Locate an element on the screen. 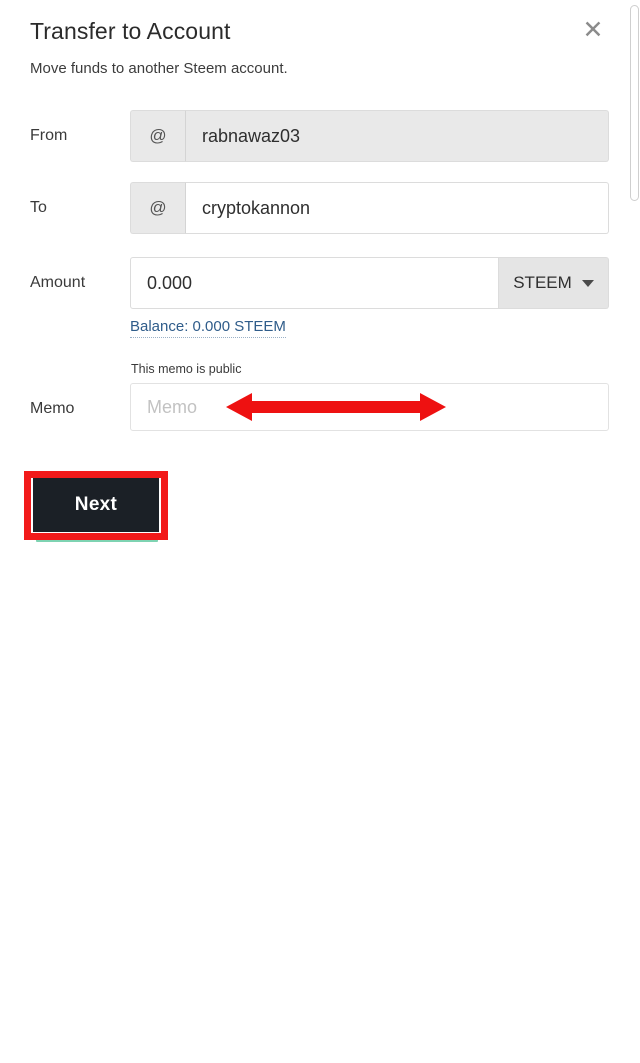 This screenshot has height=1063, width=640. form-row-from: From @ is located at coordinates (314, 136).